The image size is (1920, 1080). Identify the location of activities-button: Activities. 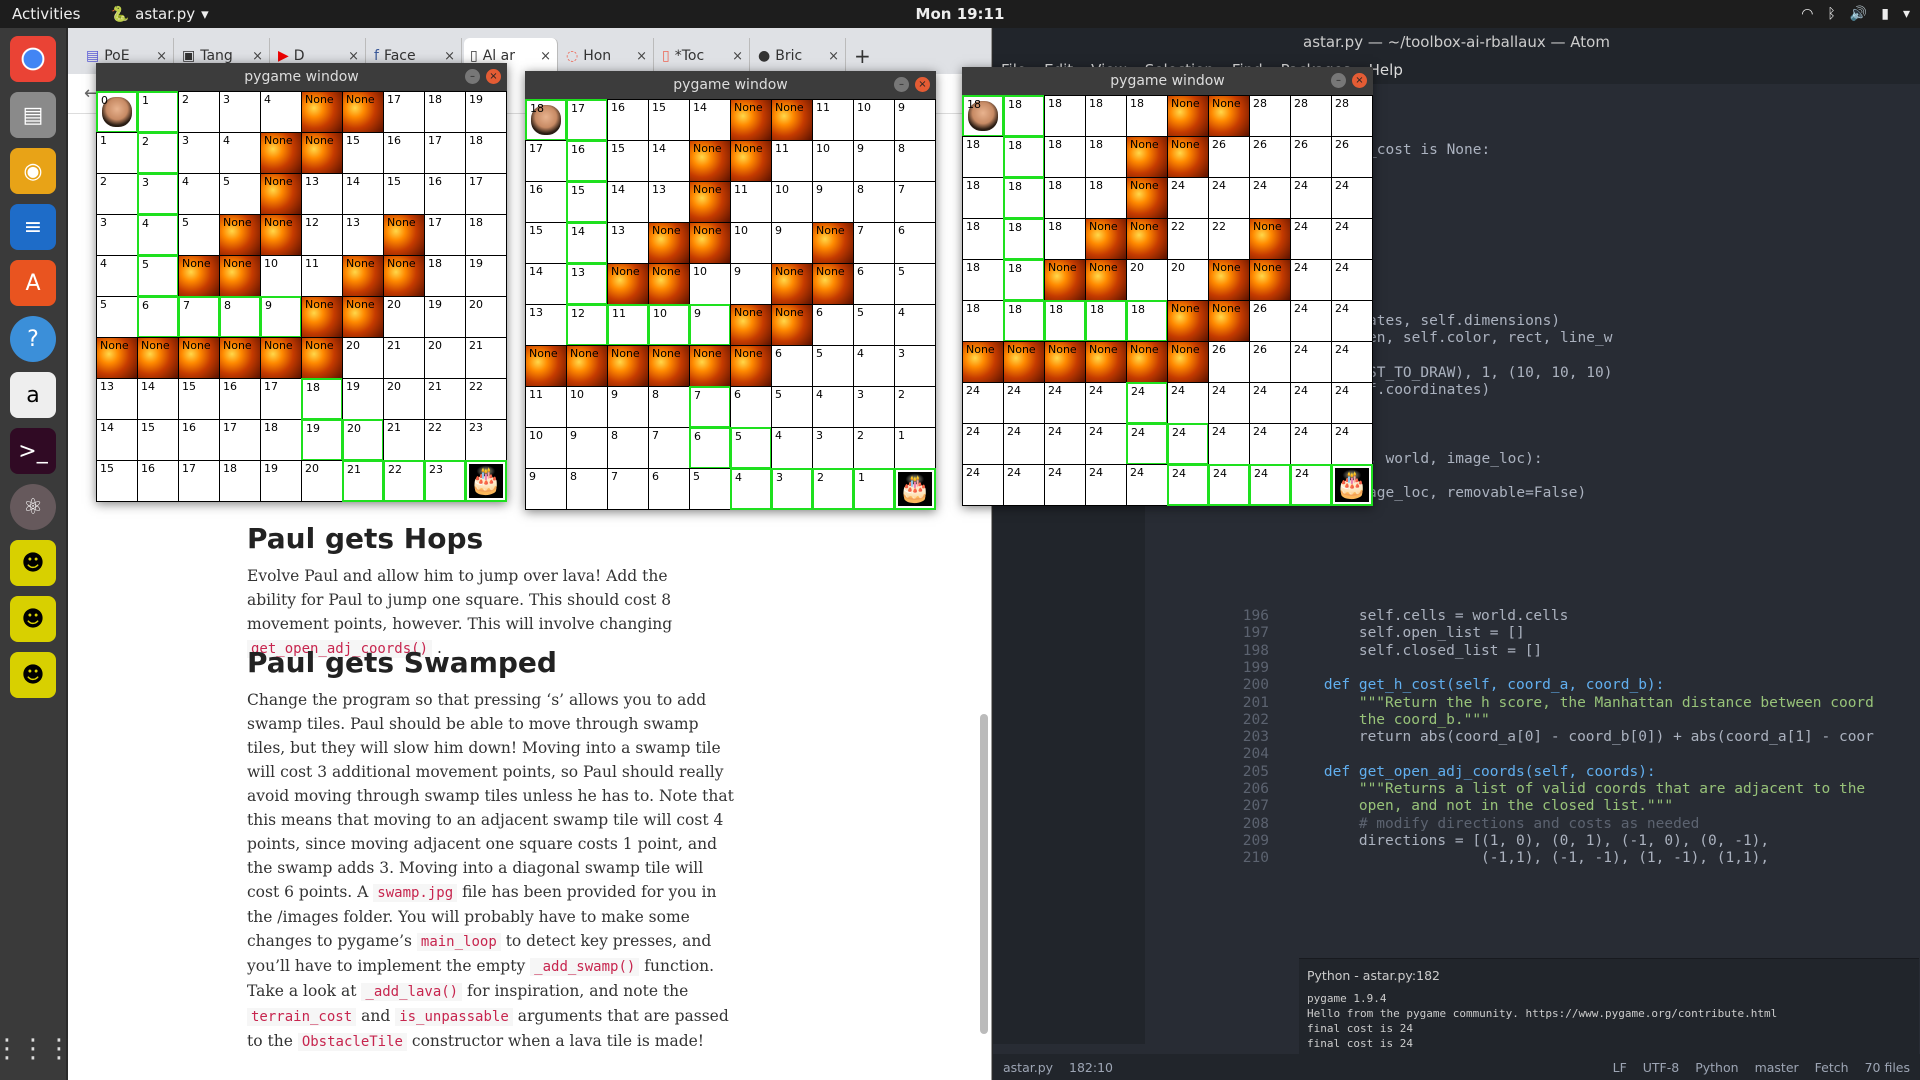
(46, 14).